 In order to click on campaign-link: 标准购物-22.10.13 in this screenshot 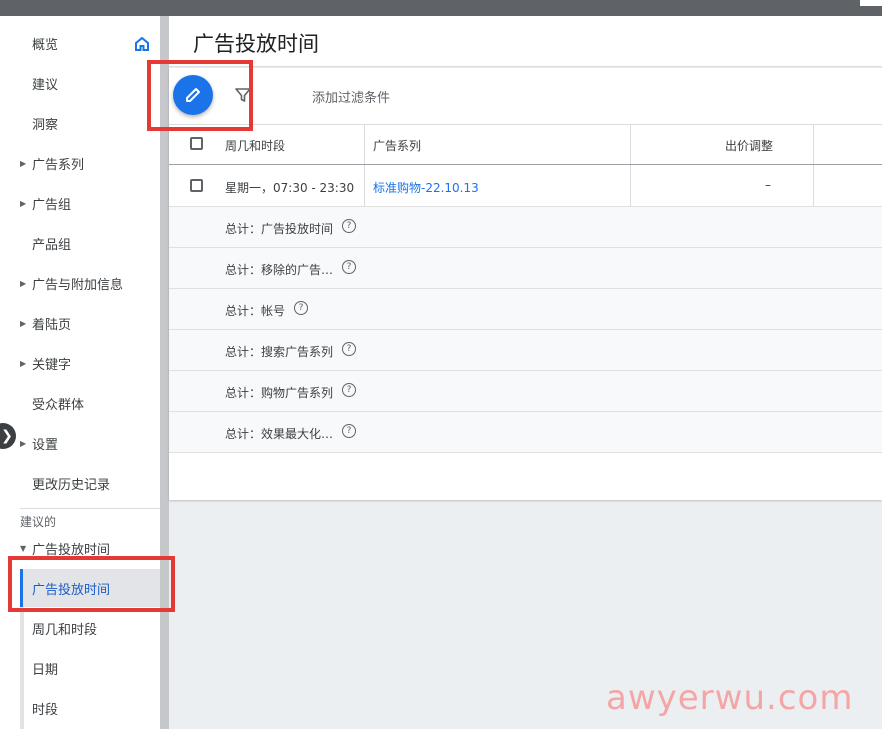, I will do `click(426, 187)`.